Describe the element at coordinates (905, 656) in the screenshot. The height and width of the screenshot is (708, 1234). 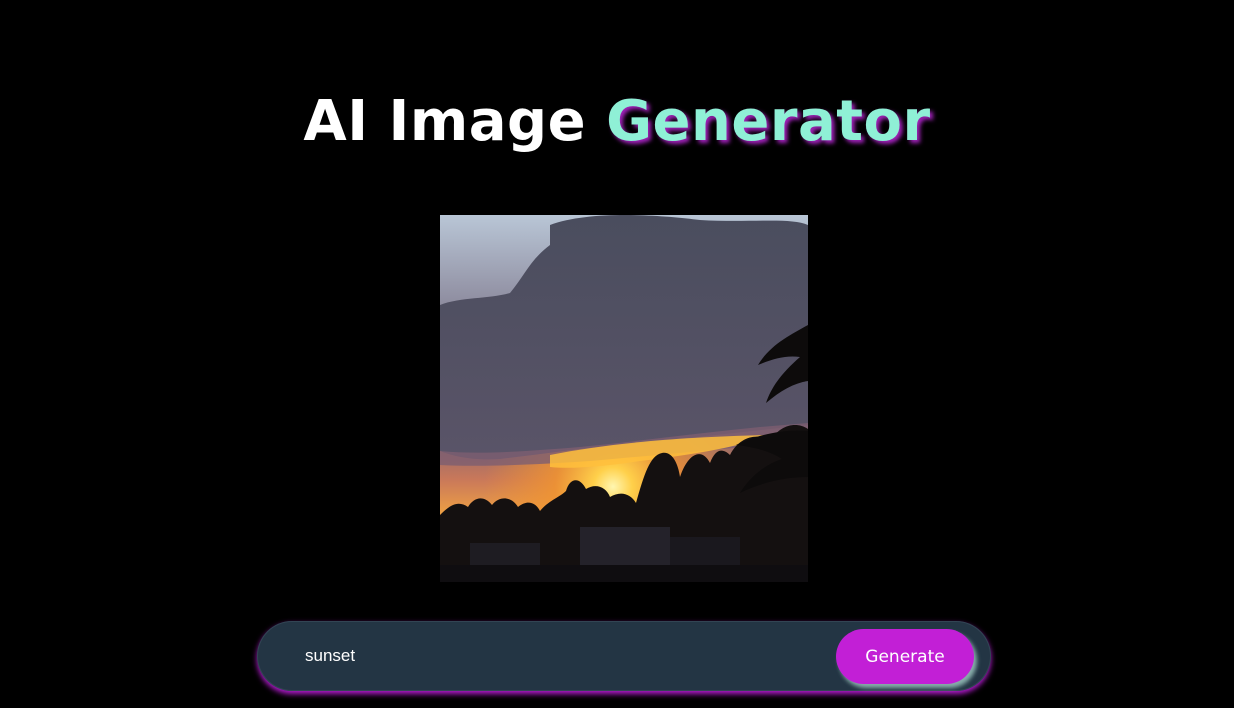
I see `generate-button: Generate` at that location.